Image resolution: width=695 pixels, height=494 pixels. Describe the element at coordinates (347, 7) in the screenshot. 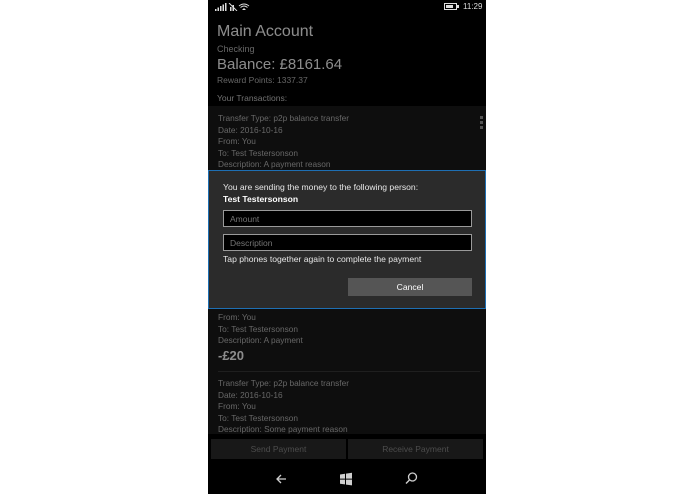

I see `status-bar: 11:29` at that location.